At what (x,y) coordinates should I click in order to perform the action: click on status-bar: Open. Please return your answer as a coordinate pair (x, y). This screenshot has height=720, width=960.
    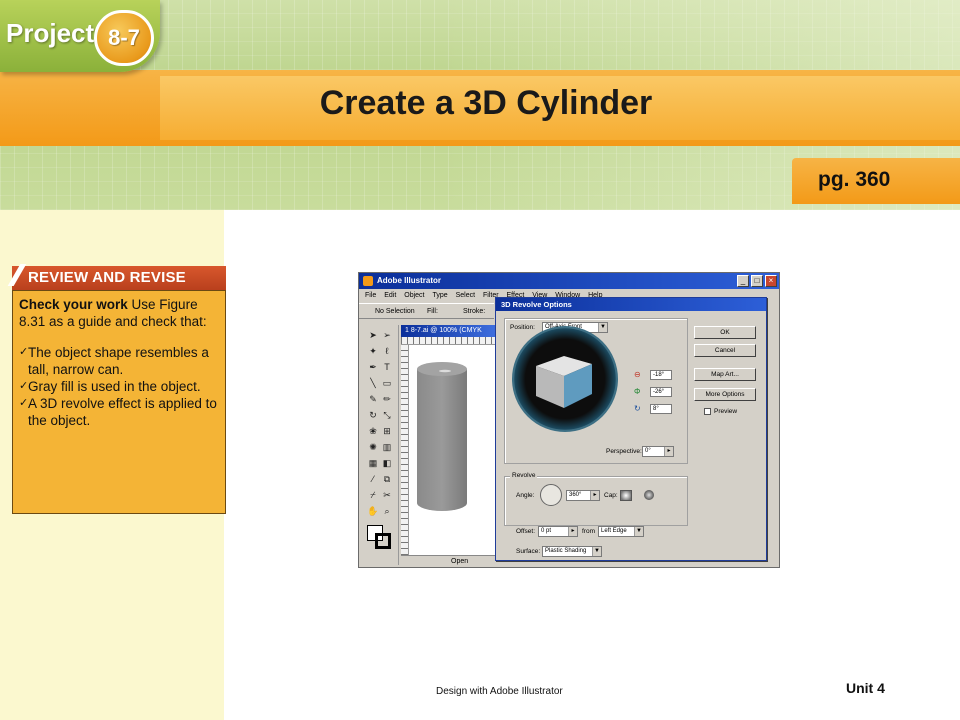
    Looking at the image, I should click on (449, 561).